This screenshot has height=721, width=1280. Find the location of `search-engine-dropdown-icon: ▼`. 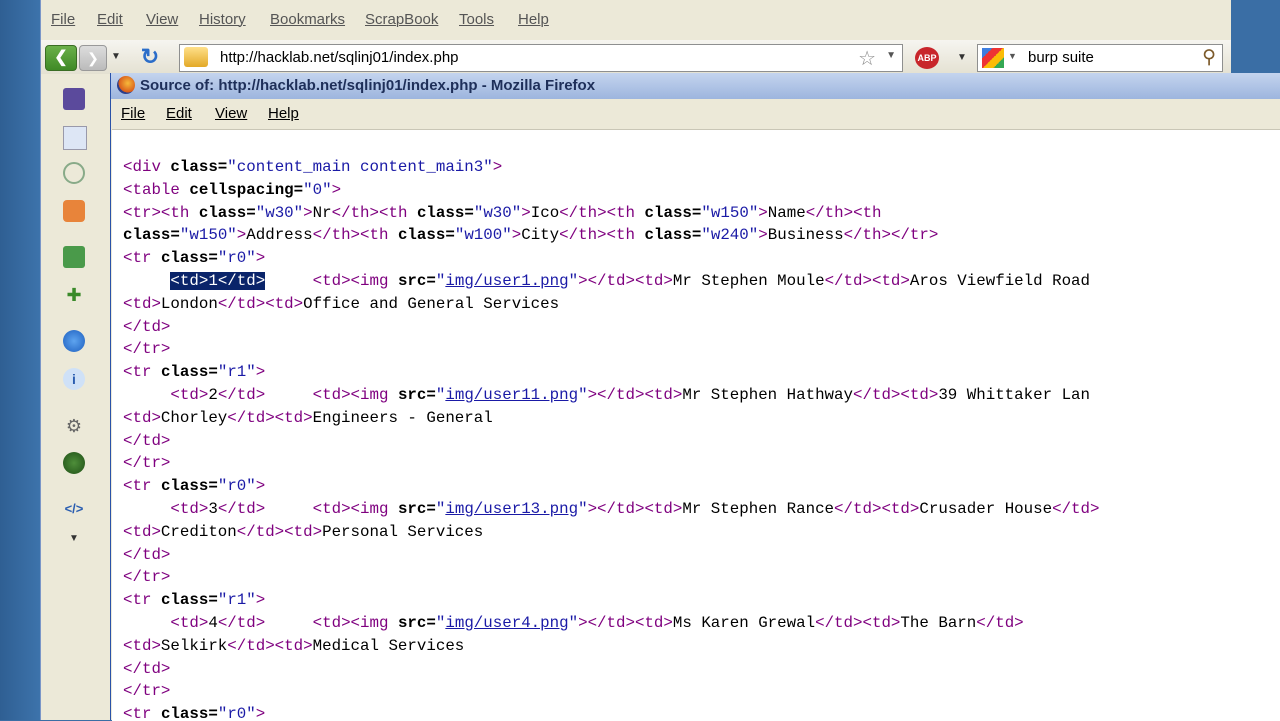

search-engine-dropdown-icon: ▼ is located at coordinates (1012, 56).